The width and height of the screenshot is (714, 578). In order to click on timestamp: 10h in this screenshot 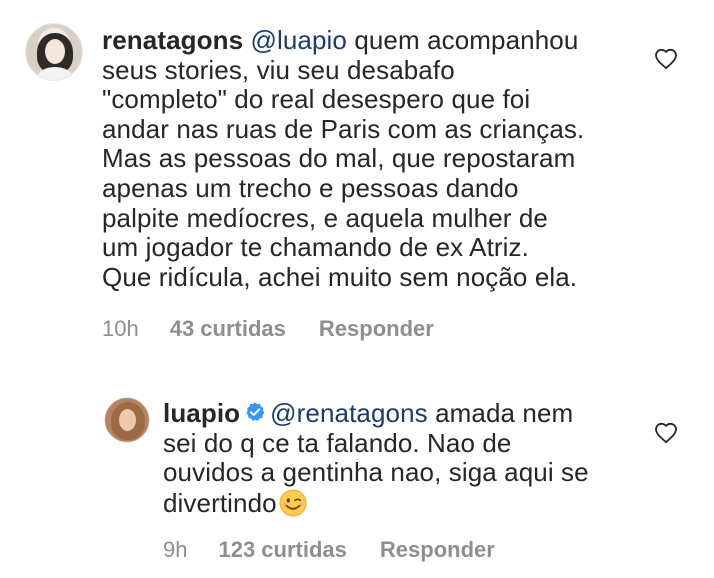, I will do `click(120, 328)`.